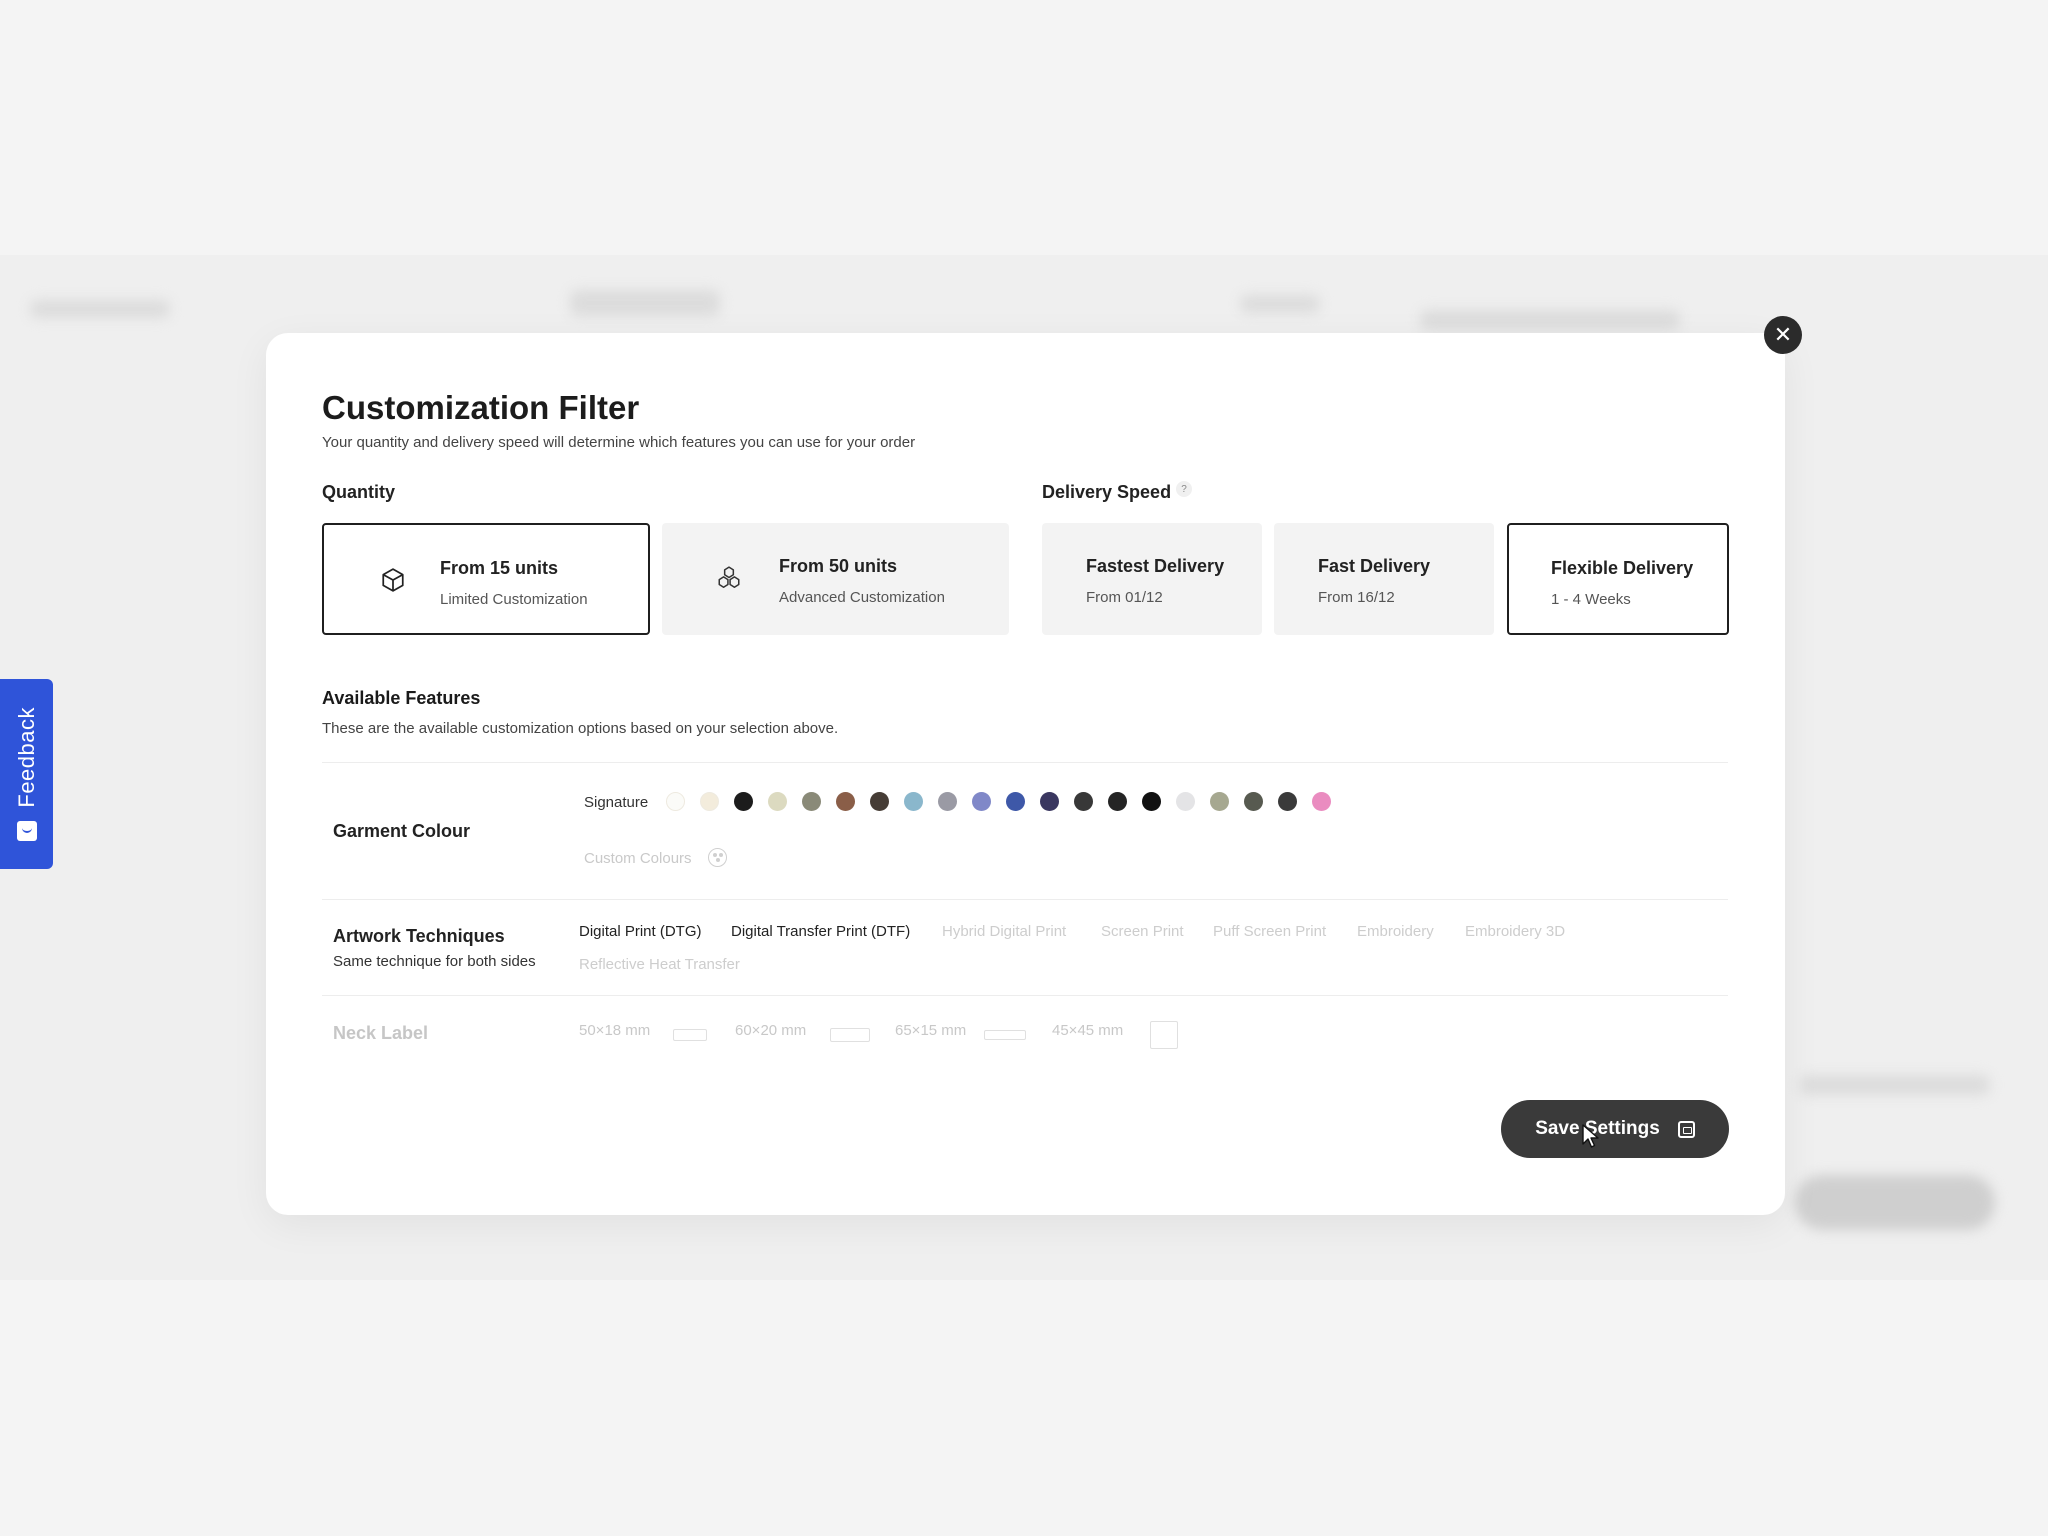 The width and height of the screenshot is (2048, 1536). I want to click on smile-icon, so click(26, 831).